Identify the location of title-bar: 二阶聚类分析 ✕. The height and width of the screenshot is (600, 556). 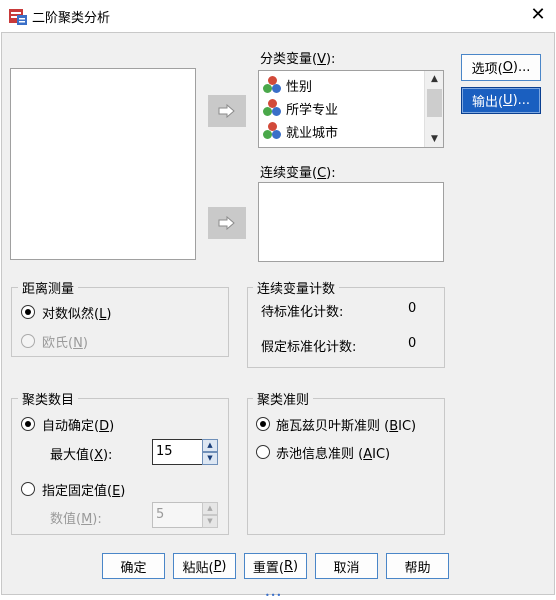
(278, 16).